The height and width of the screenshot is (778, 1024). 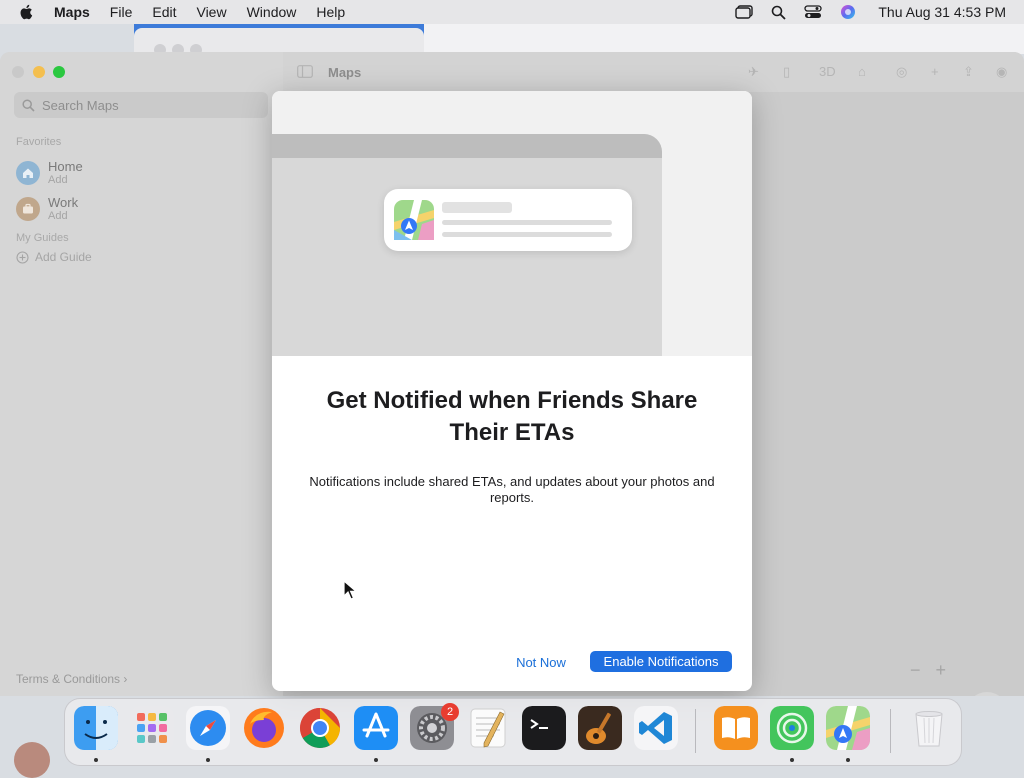 What do you see at coordinates (744, 12) in the screenshot?
I see `window-switcher-icon` at bounding box center [744, 12].